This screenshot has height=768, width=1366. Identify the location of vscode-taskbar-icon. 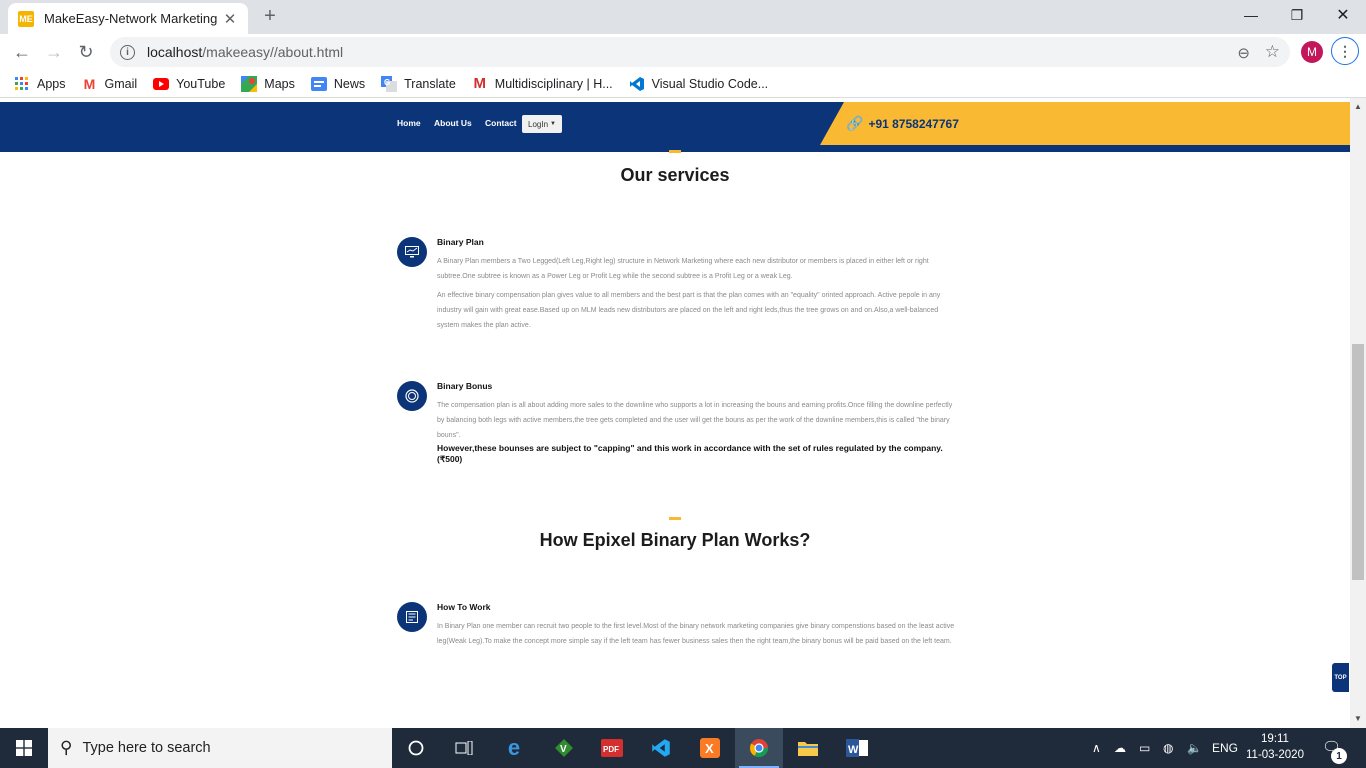
(661, 748).